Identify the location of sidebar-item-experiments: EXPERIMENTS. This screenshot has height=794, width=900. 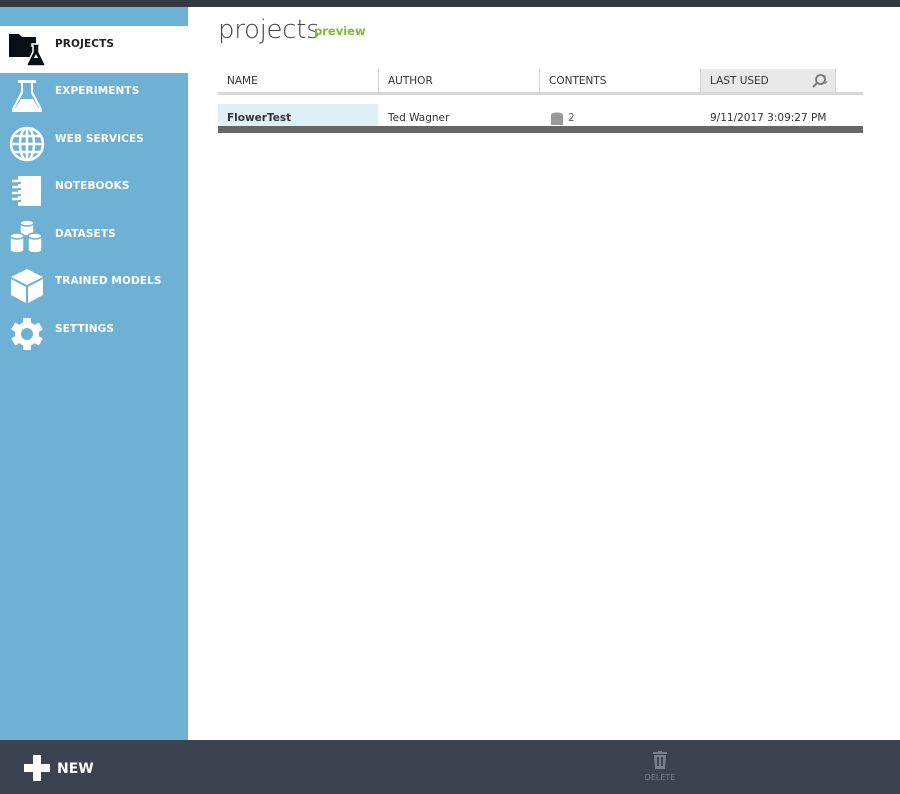
(94, 96).